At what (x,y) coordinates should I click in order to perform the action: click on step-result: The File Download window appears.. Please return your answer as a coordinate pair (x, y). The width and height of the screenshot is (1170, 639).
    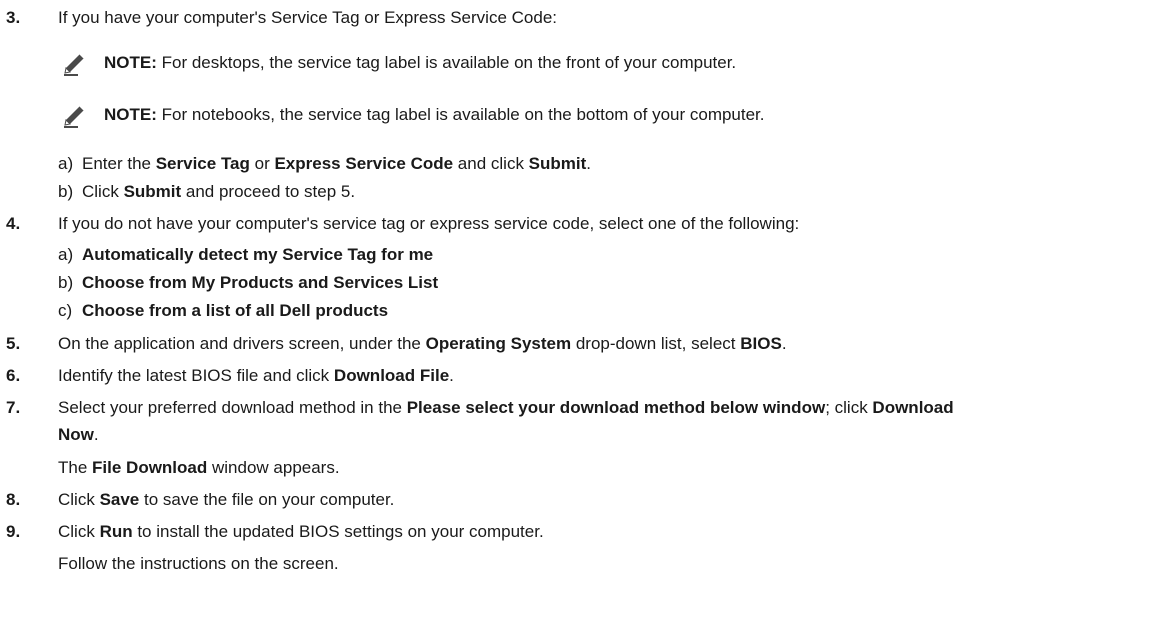
    Looking at the image, I should click on (199, 467).